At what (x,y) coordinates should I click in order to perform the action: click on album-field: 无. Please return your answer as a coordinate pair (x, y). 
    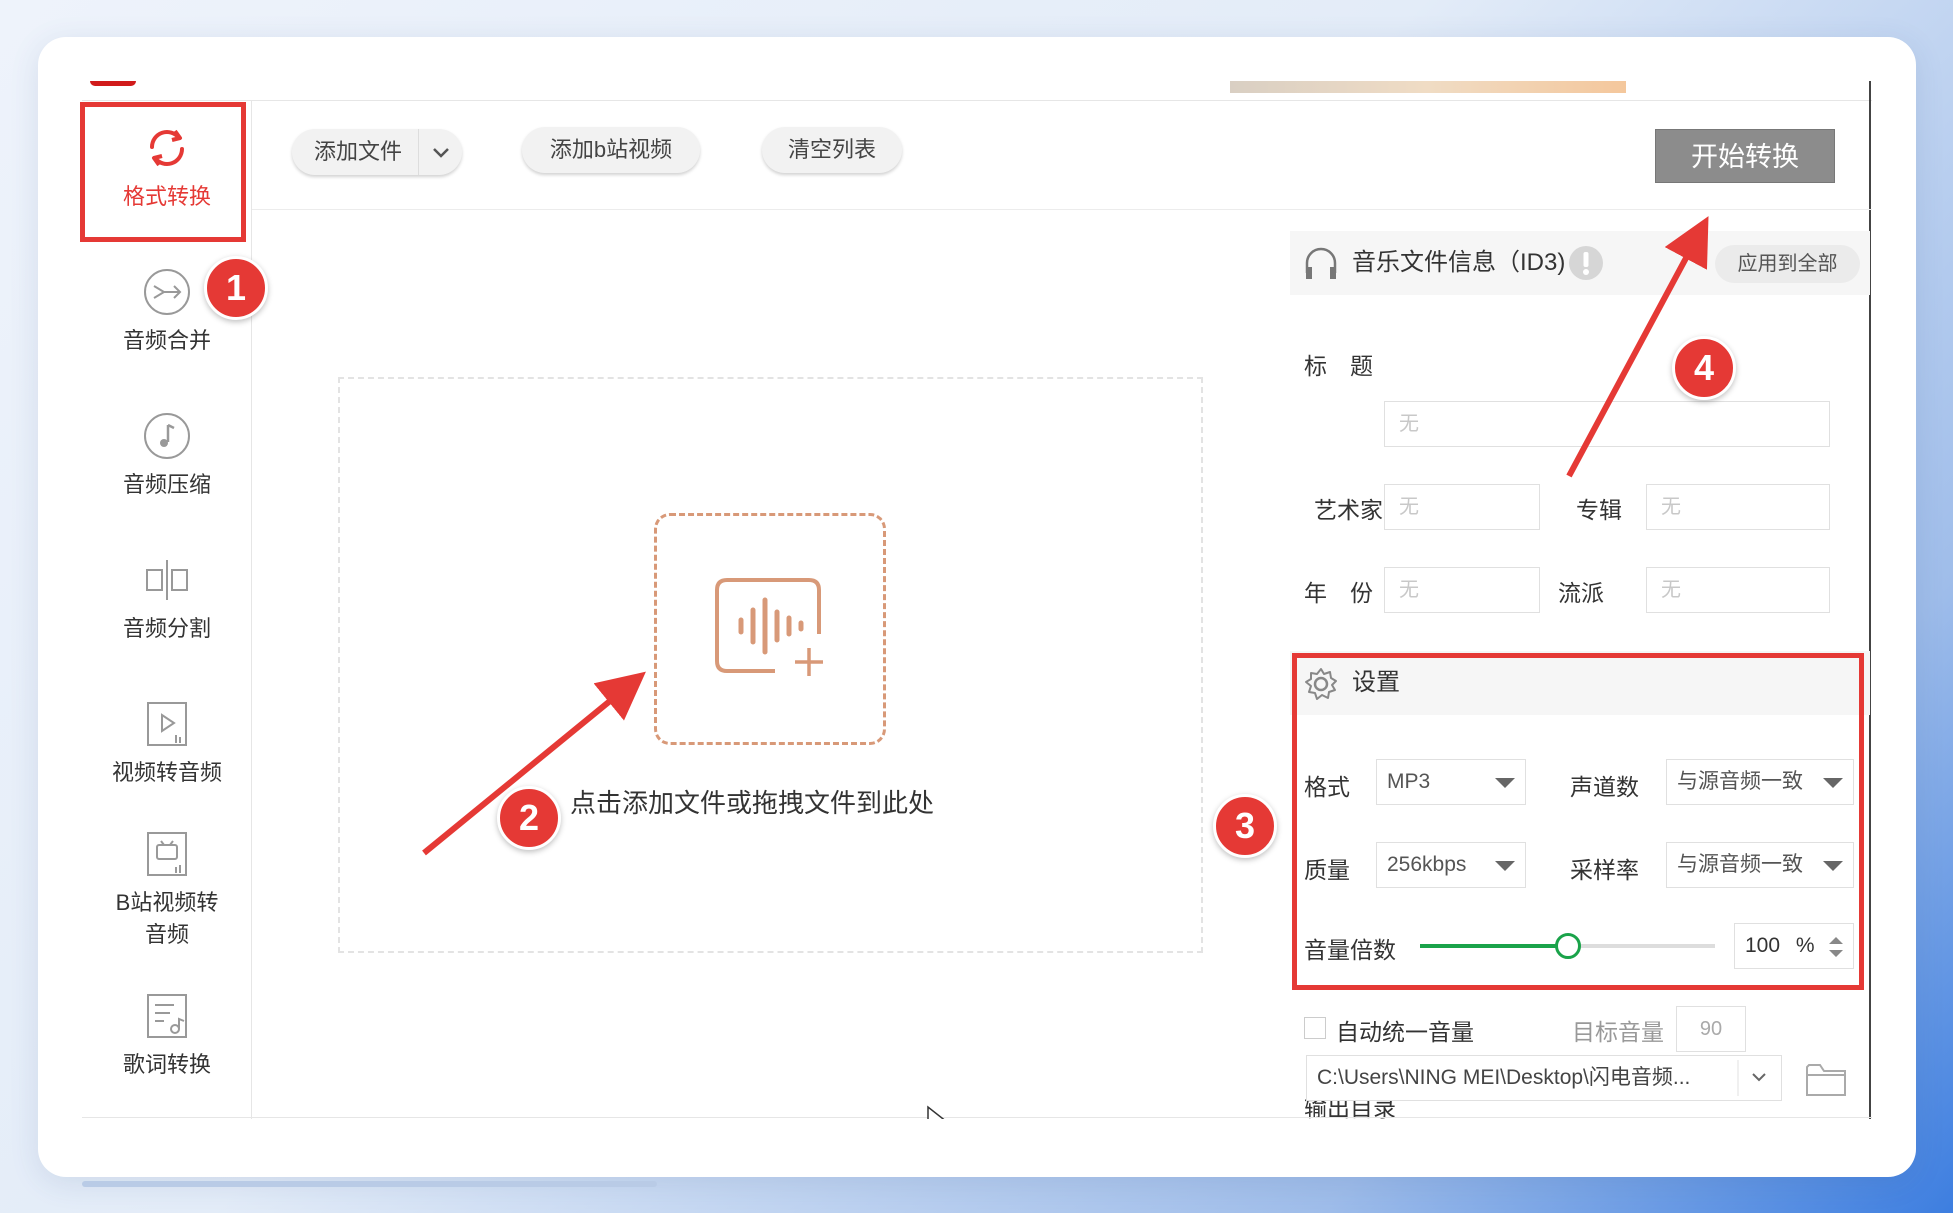
    Looking at the image, I should click on (1738, 507).